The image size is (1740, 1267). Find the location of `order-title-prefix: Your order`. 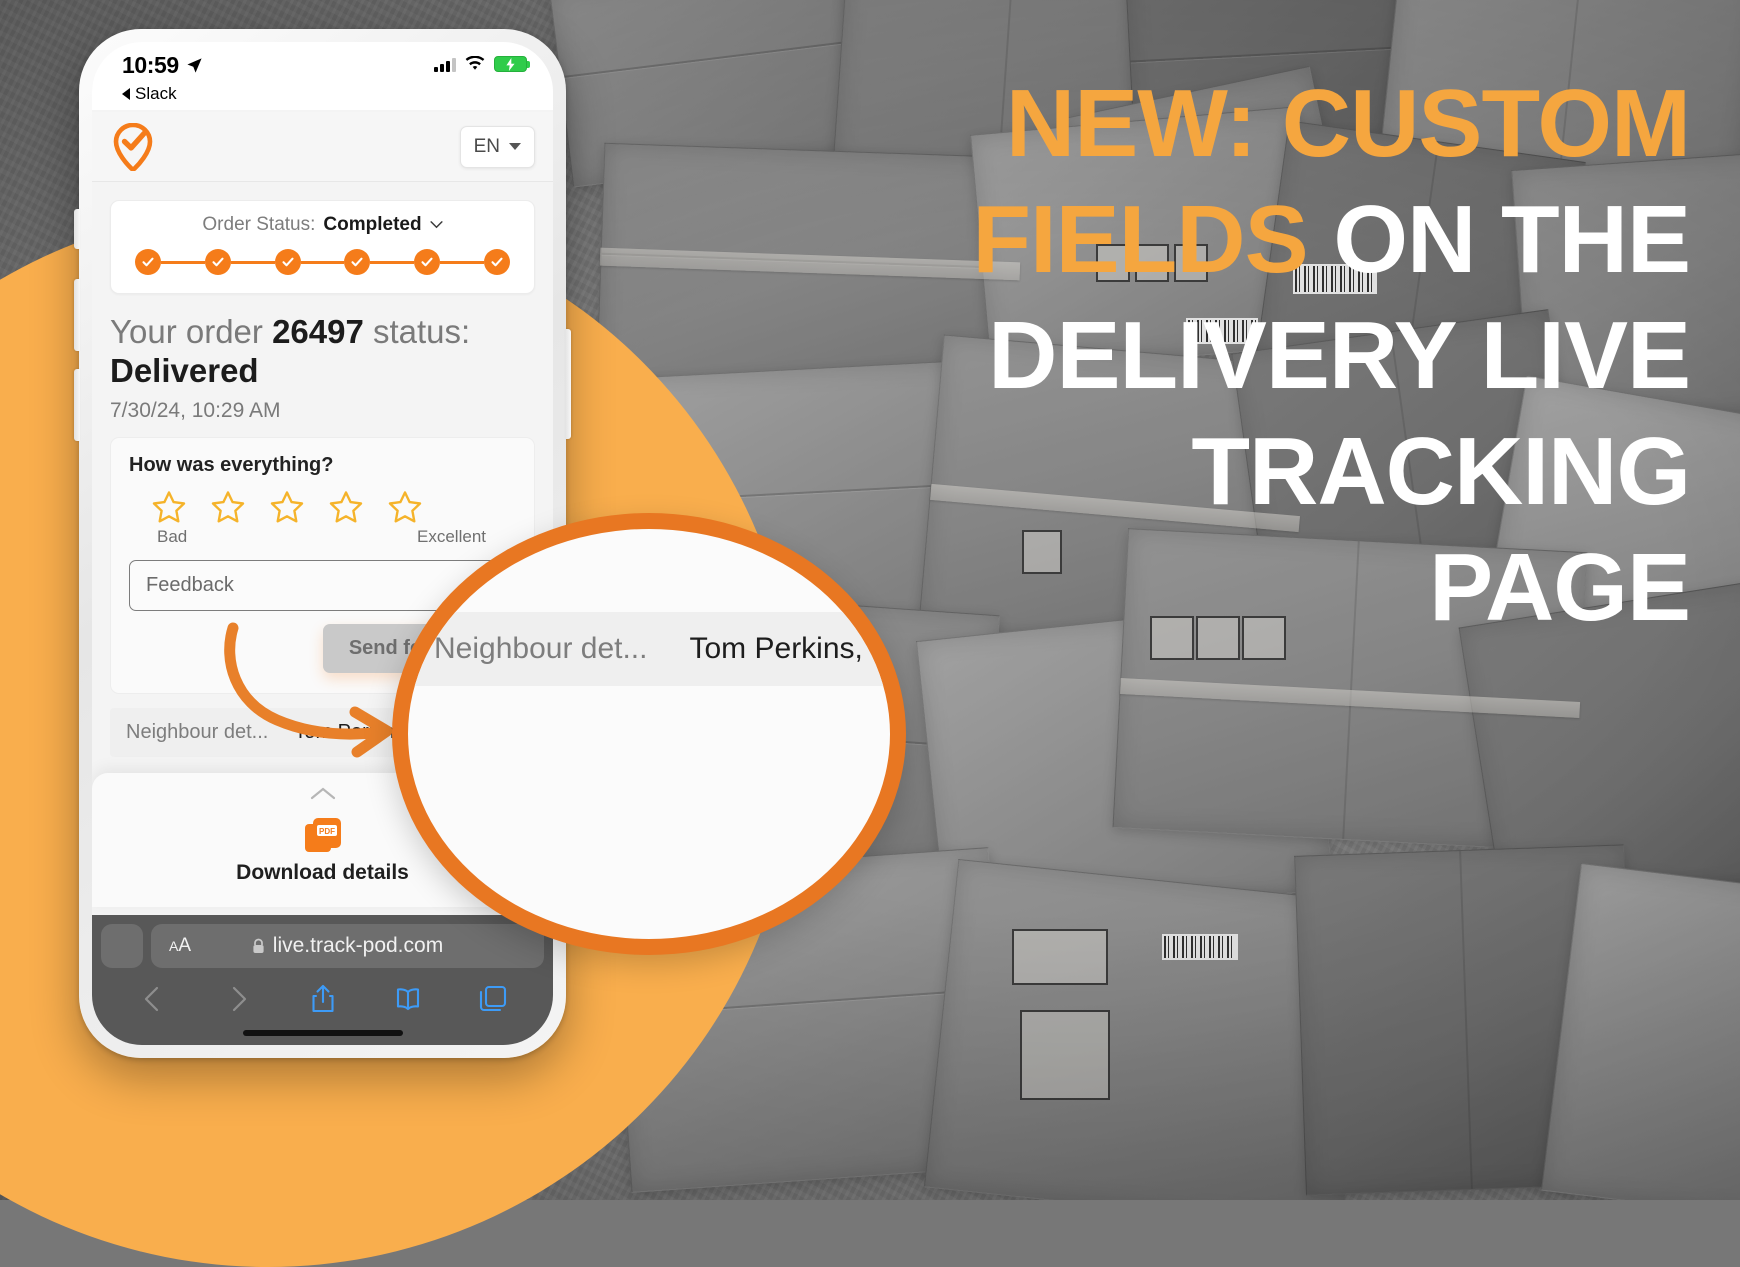

order-title-prefix: Your order is located at coordinates (191, 331).